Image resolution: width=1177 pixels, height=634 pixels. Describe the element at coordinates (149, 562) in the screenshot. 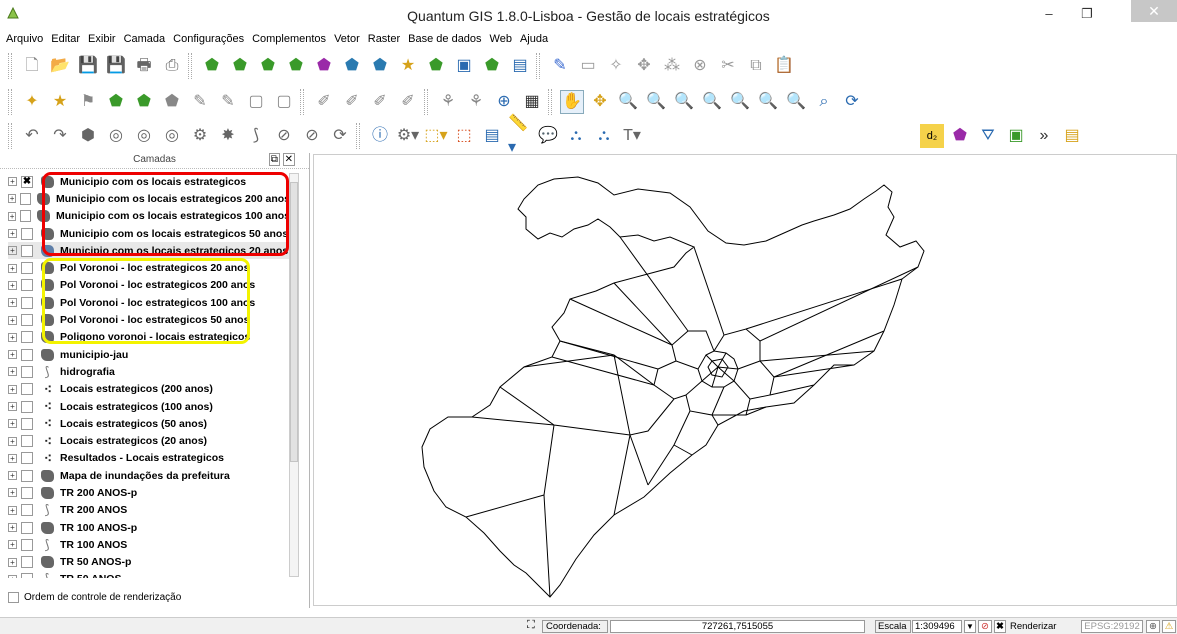

I see `layer-item: + TR 50 ANOS-p` at that location.